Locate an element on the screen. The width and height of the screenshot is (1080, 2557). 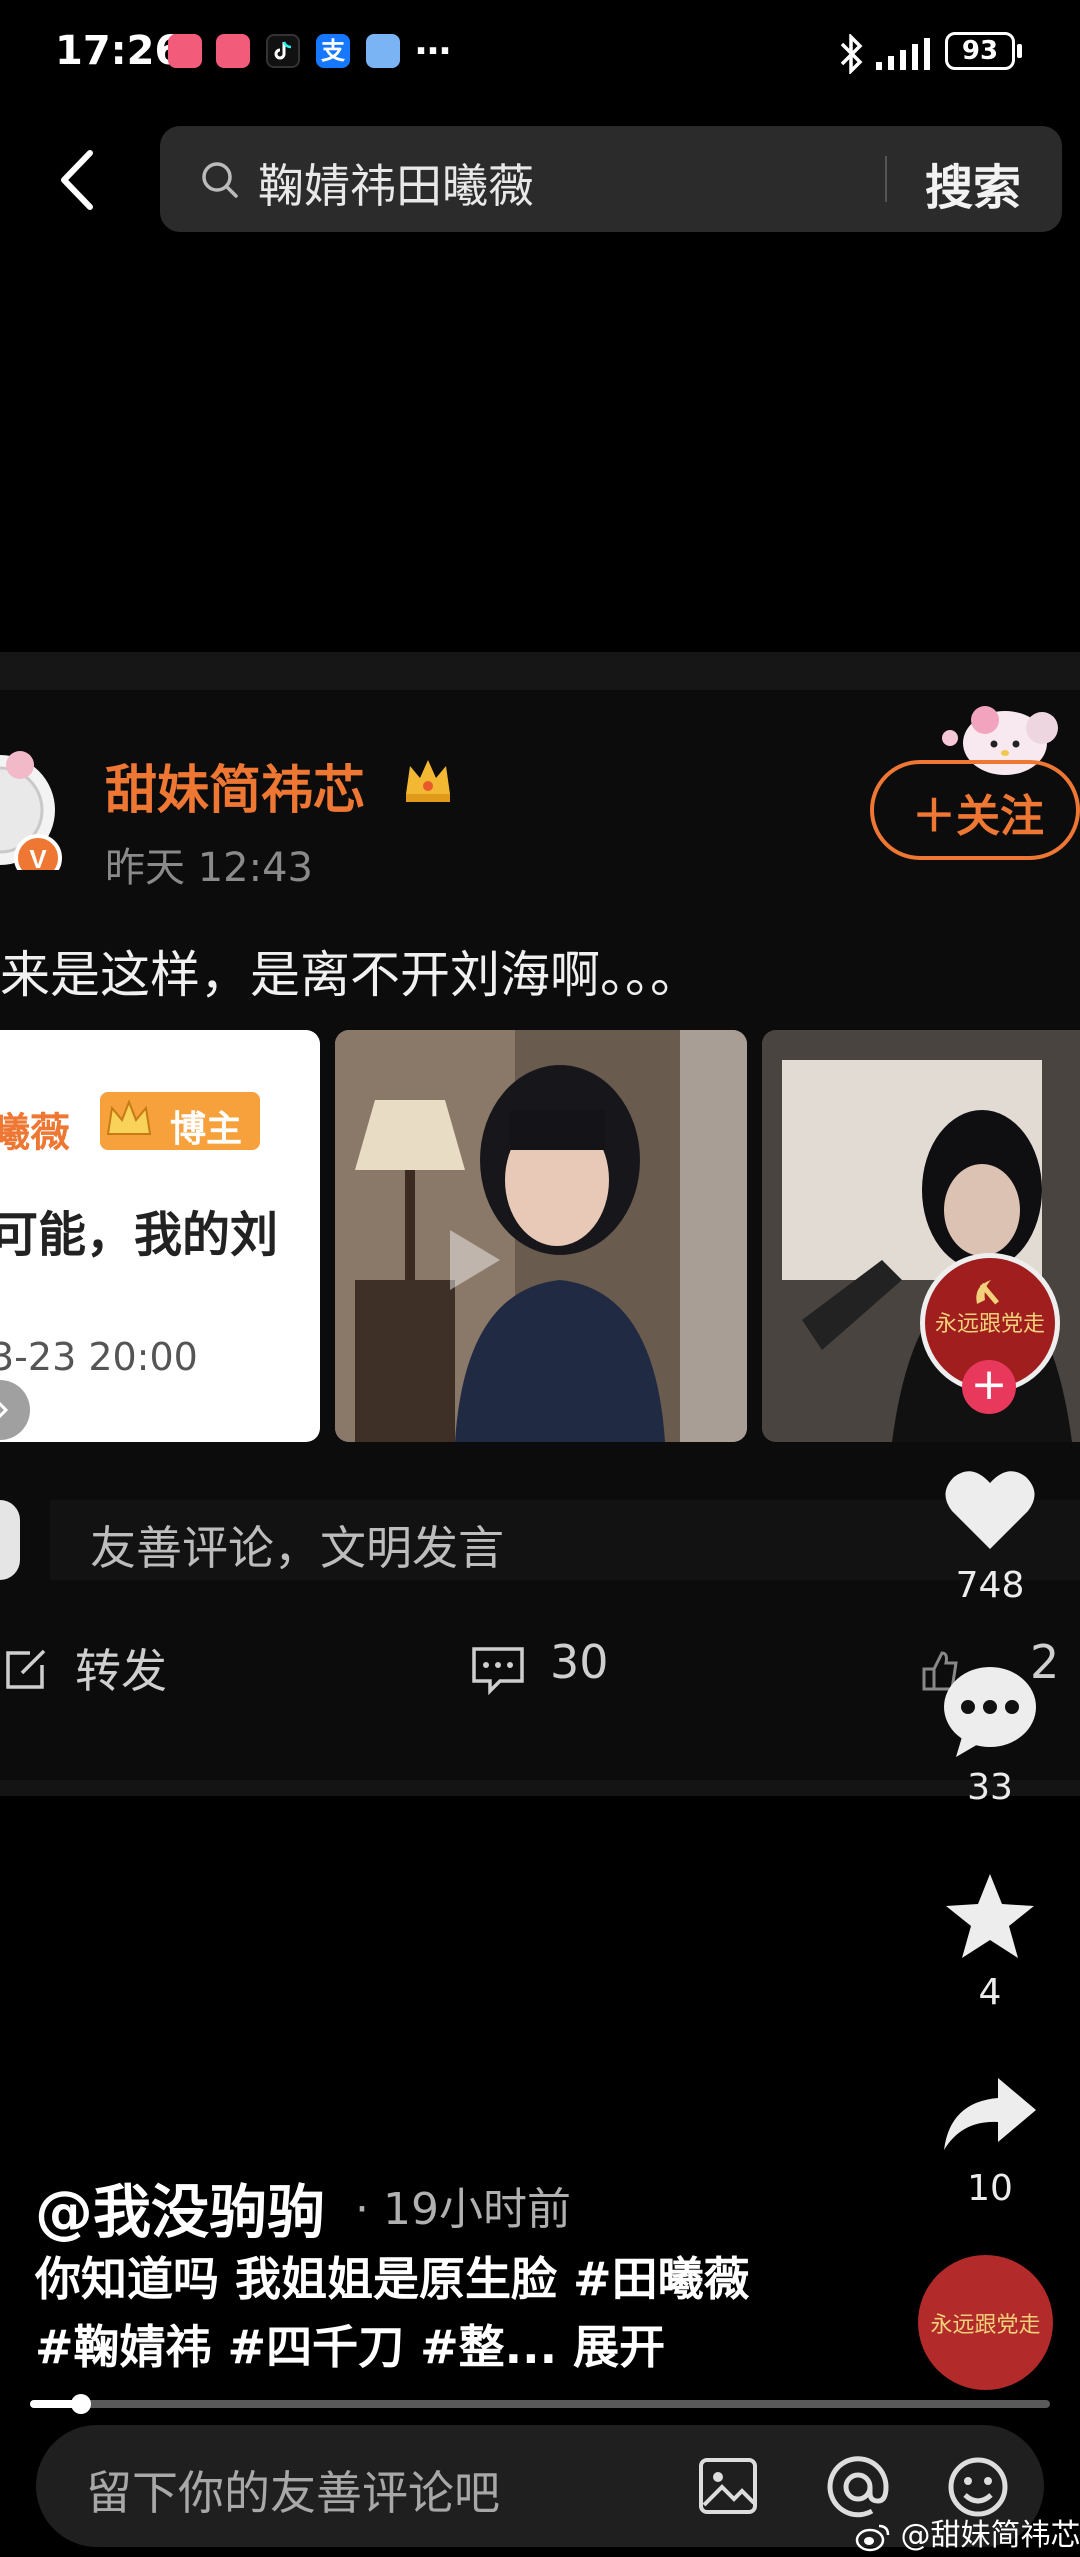
like-button: 748 is located at coordinates (990, 1540).